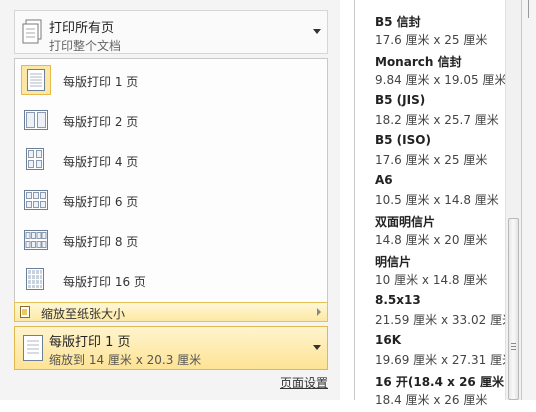 This screenshot has height=412, width=536. What do you see at coordinates (434, 352) in the screenshot?
I see `paper-size-item: 16K 19.69 厘米 x 27.31 厘米` at bounding box center [434, 352].